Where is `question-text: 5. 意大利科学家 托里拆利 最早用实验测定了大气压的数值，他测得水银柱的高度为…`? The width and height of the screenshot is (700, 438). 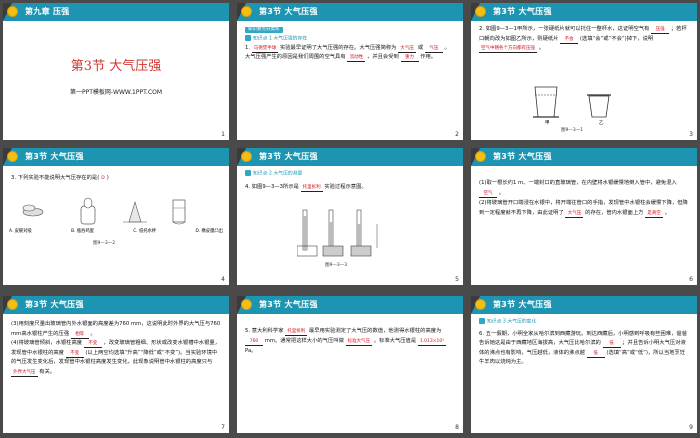 question-text: 5. 意大利科学家 托里拆利 最早用实验测定了大气压的数值，他测得水银柱的高度为… is located at coordinates (346, 341).